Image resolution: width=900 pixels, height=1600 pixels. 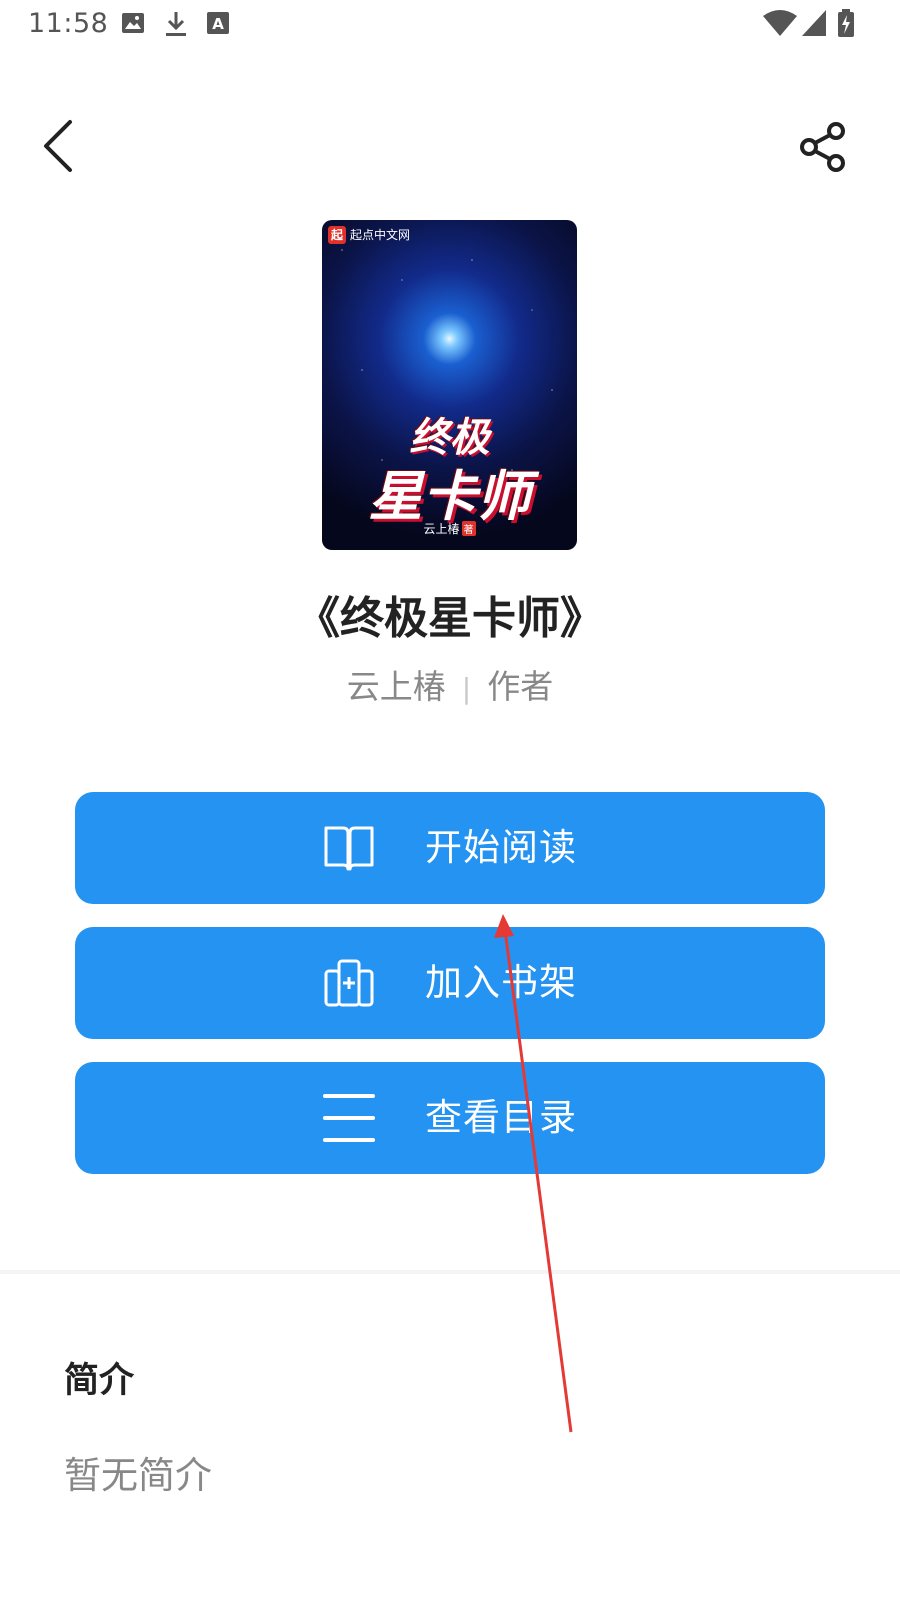 I want to click on add-to-shelf-icon, so click(x=349, y=983).